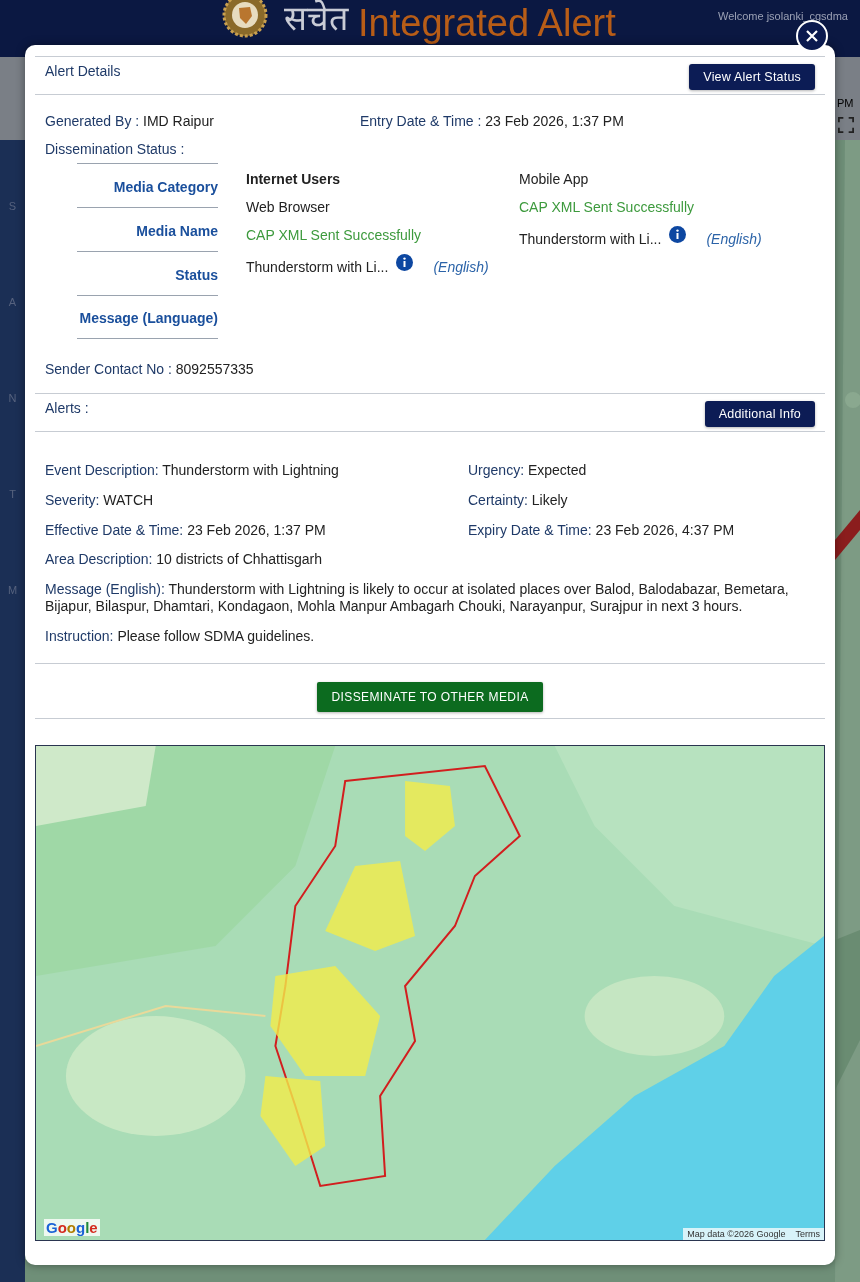 The height and width of the screenshot is (1282, 860). I want to click on fullscreen-icon, so click(846, 125).